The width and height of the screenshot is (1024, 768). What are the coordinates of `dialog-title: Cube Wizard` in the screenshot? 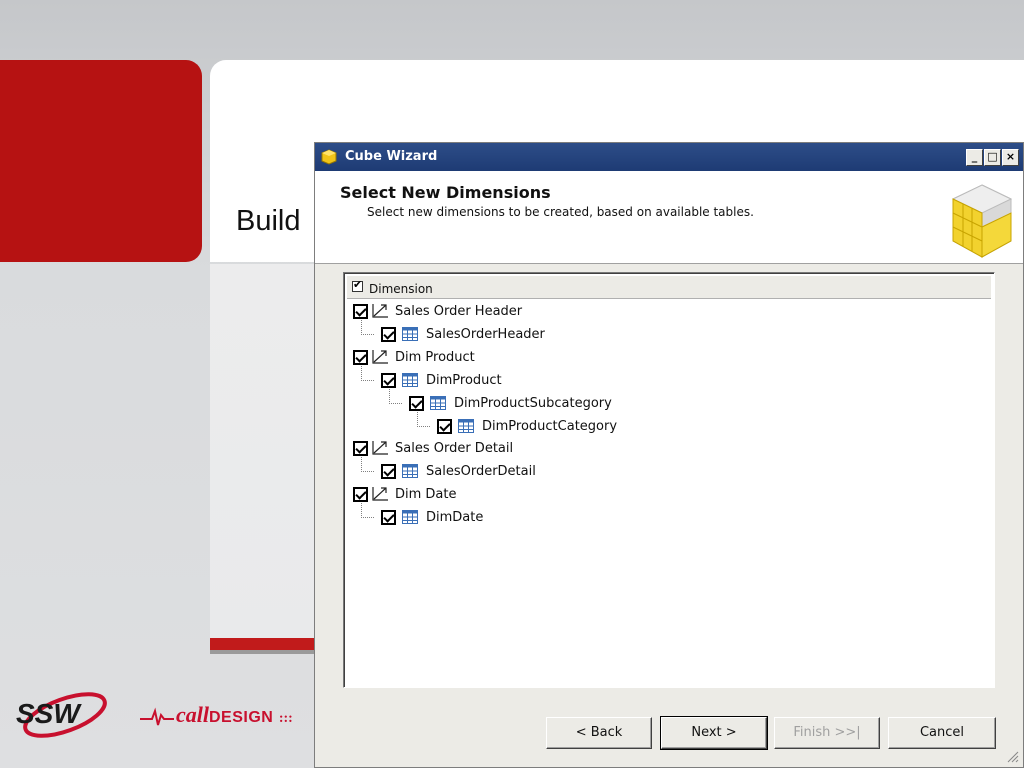 It's located at (391, 156).